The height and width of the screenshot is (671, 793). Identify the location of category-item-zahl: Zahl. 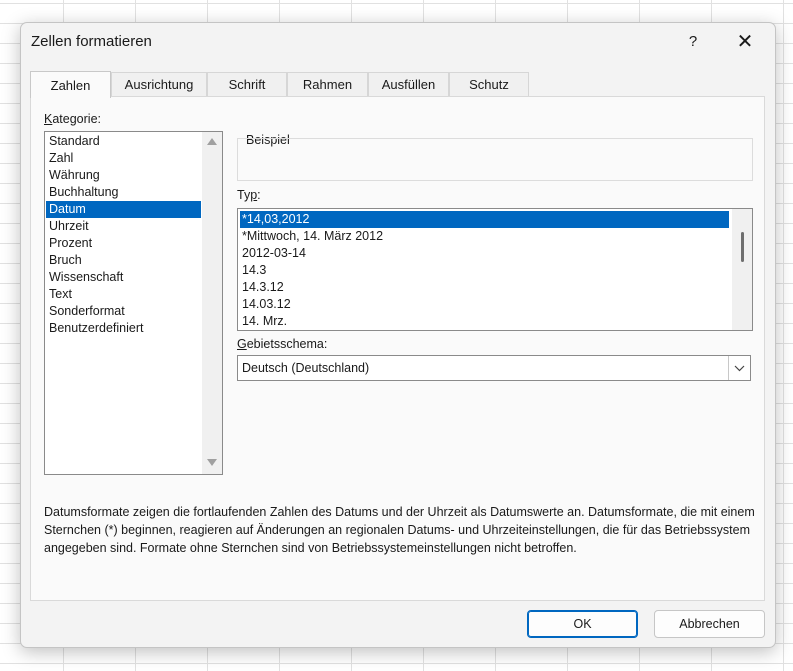
(123, 158).